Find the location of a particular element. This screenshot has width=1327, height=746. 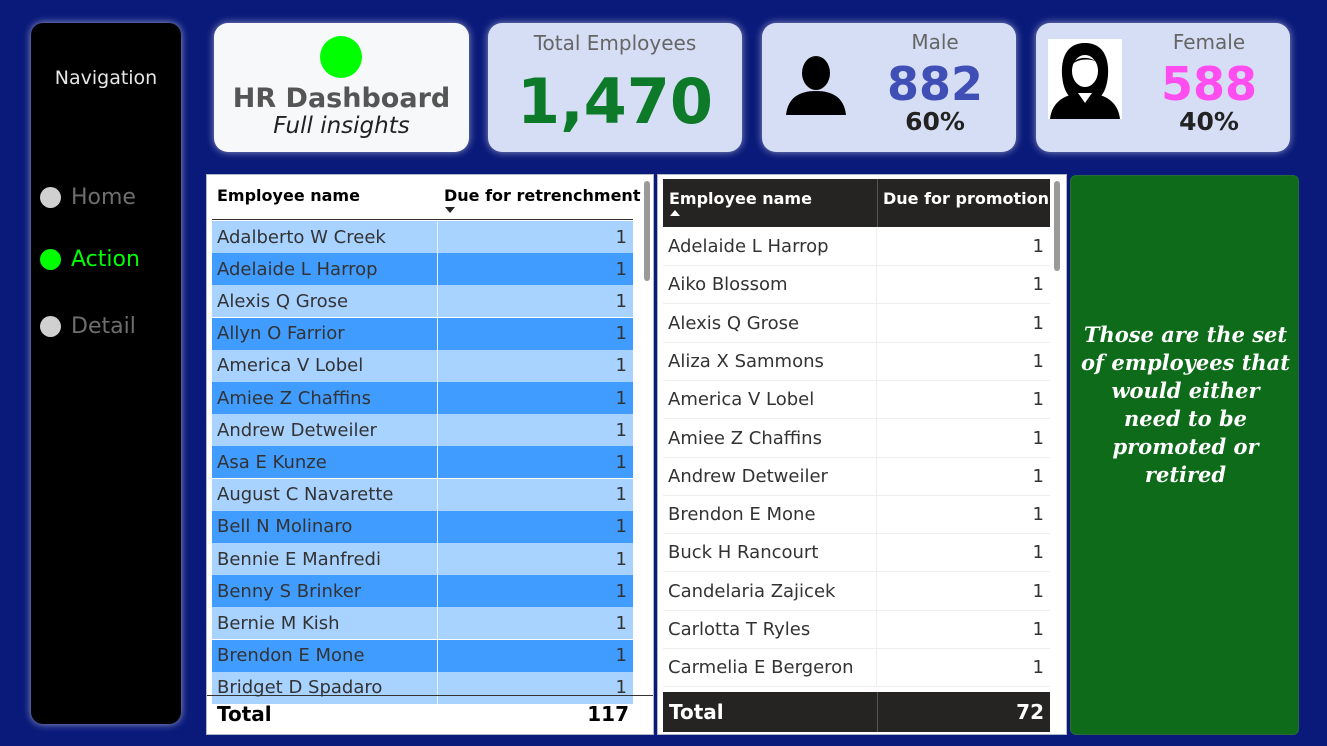

employee-name-cell: Bell N Molinaro is located at coordinates (325, 526).